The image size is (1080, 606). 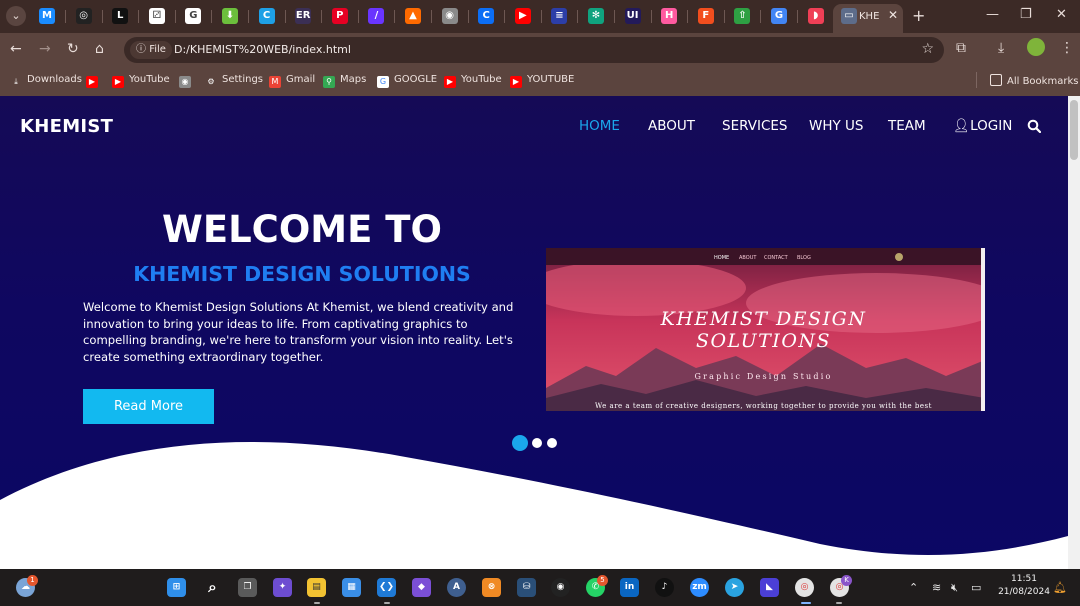 What do you see at coordinates (734, 587) in the screenshot?
I see `telegram-icon: ➤` at bounding box center [734, 587].